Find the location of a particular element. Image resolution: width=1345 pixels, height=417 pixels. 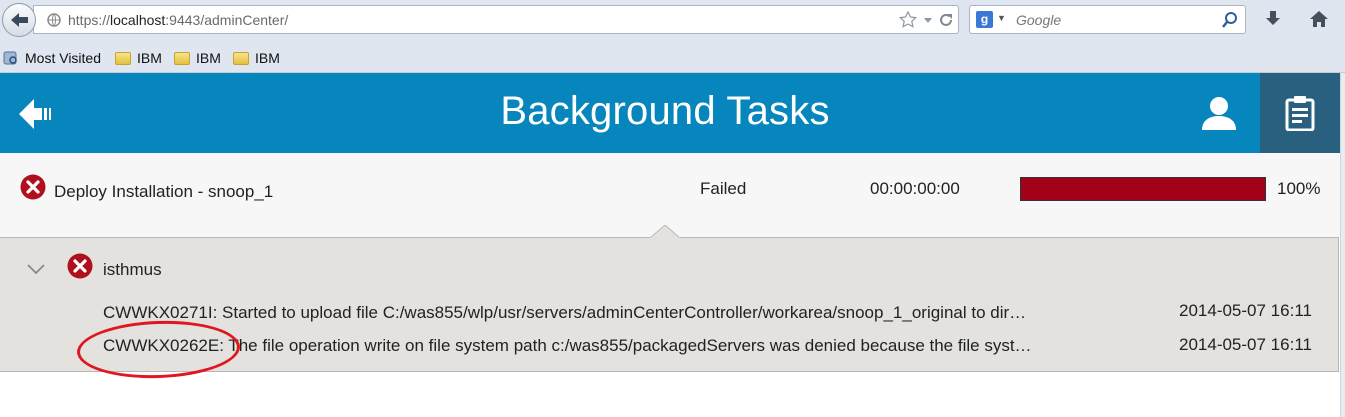

task-progress-bar is located at coordinates (1143, 189).